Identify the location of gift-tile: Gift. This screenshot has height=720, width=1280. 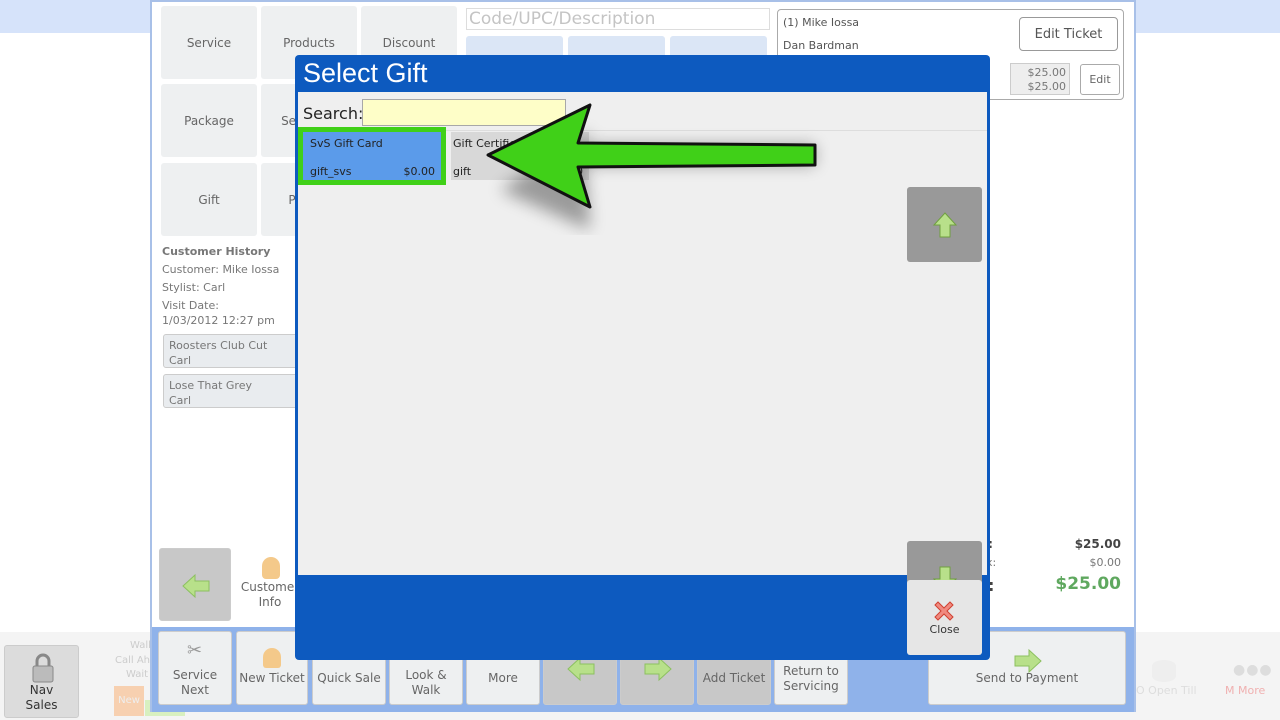
(209, 199).